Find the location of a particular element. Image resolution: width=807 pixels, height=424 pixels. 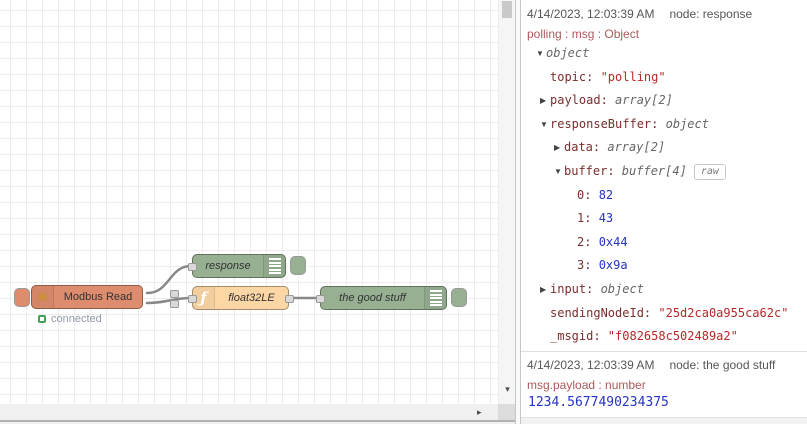

node-float32le: ƒ float32LE is located at coordinates (241, 298).